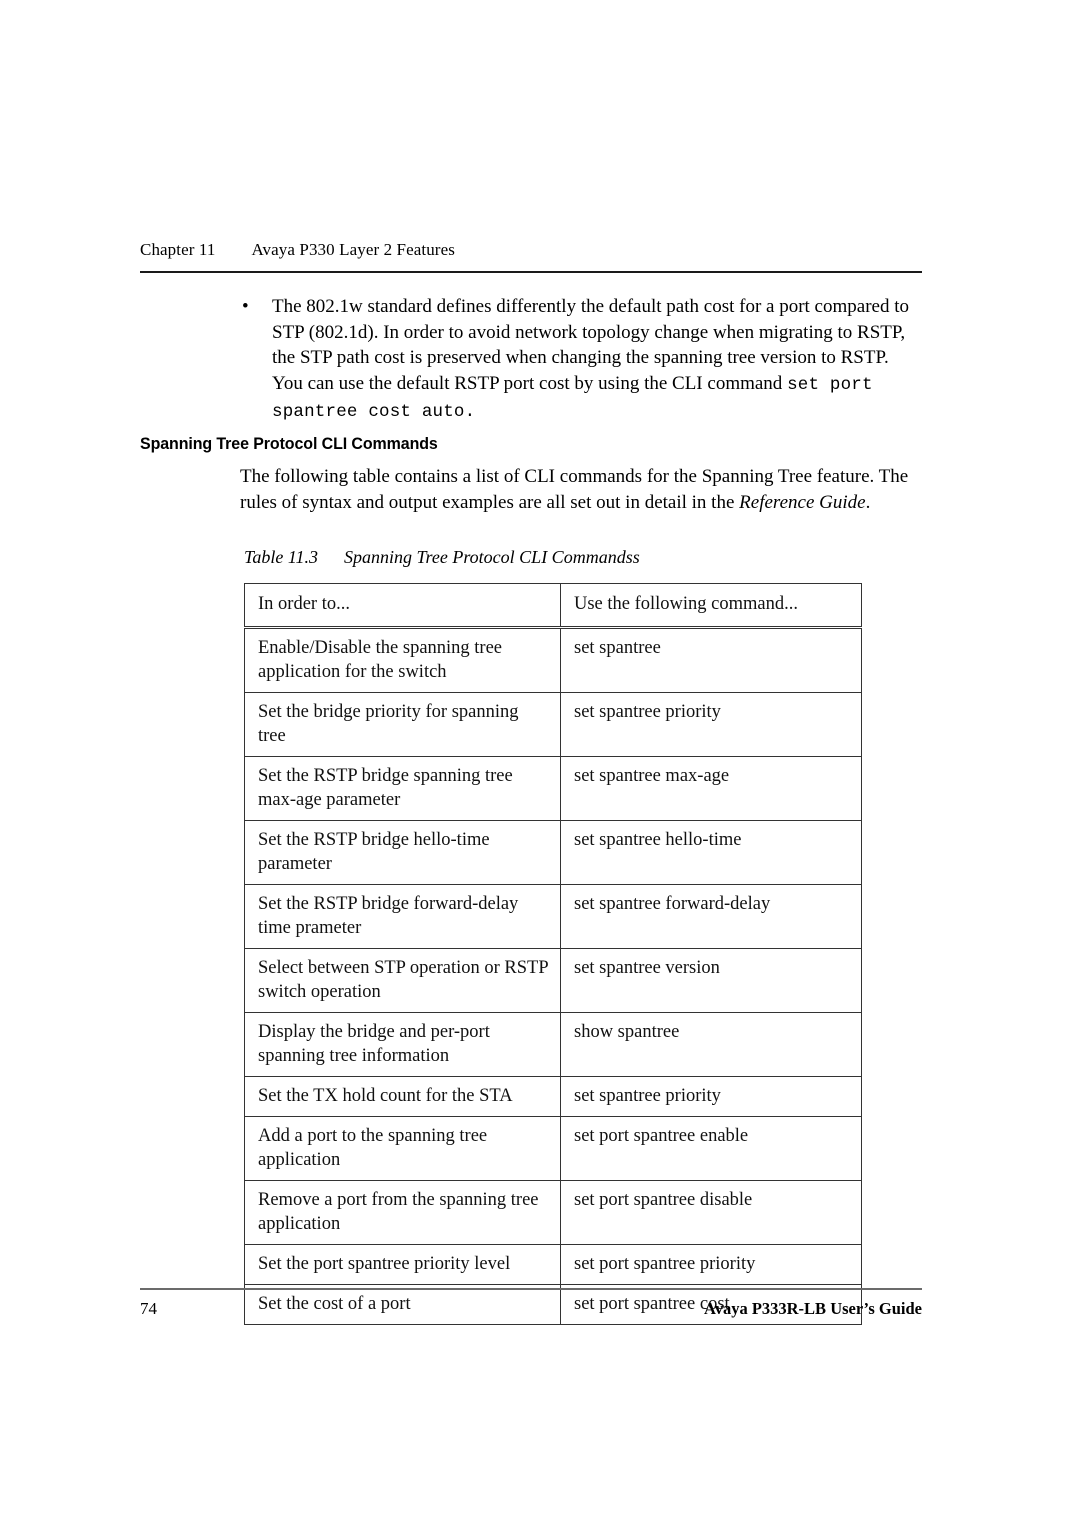 The image size is (1080, 1528). I want to click on table-cell-command: set spantree hello-time, so click(711, 852).